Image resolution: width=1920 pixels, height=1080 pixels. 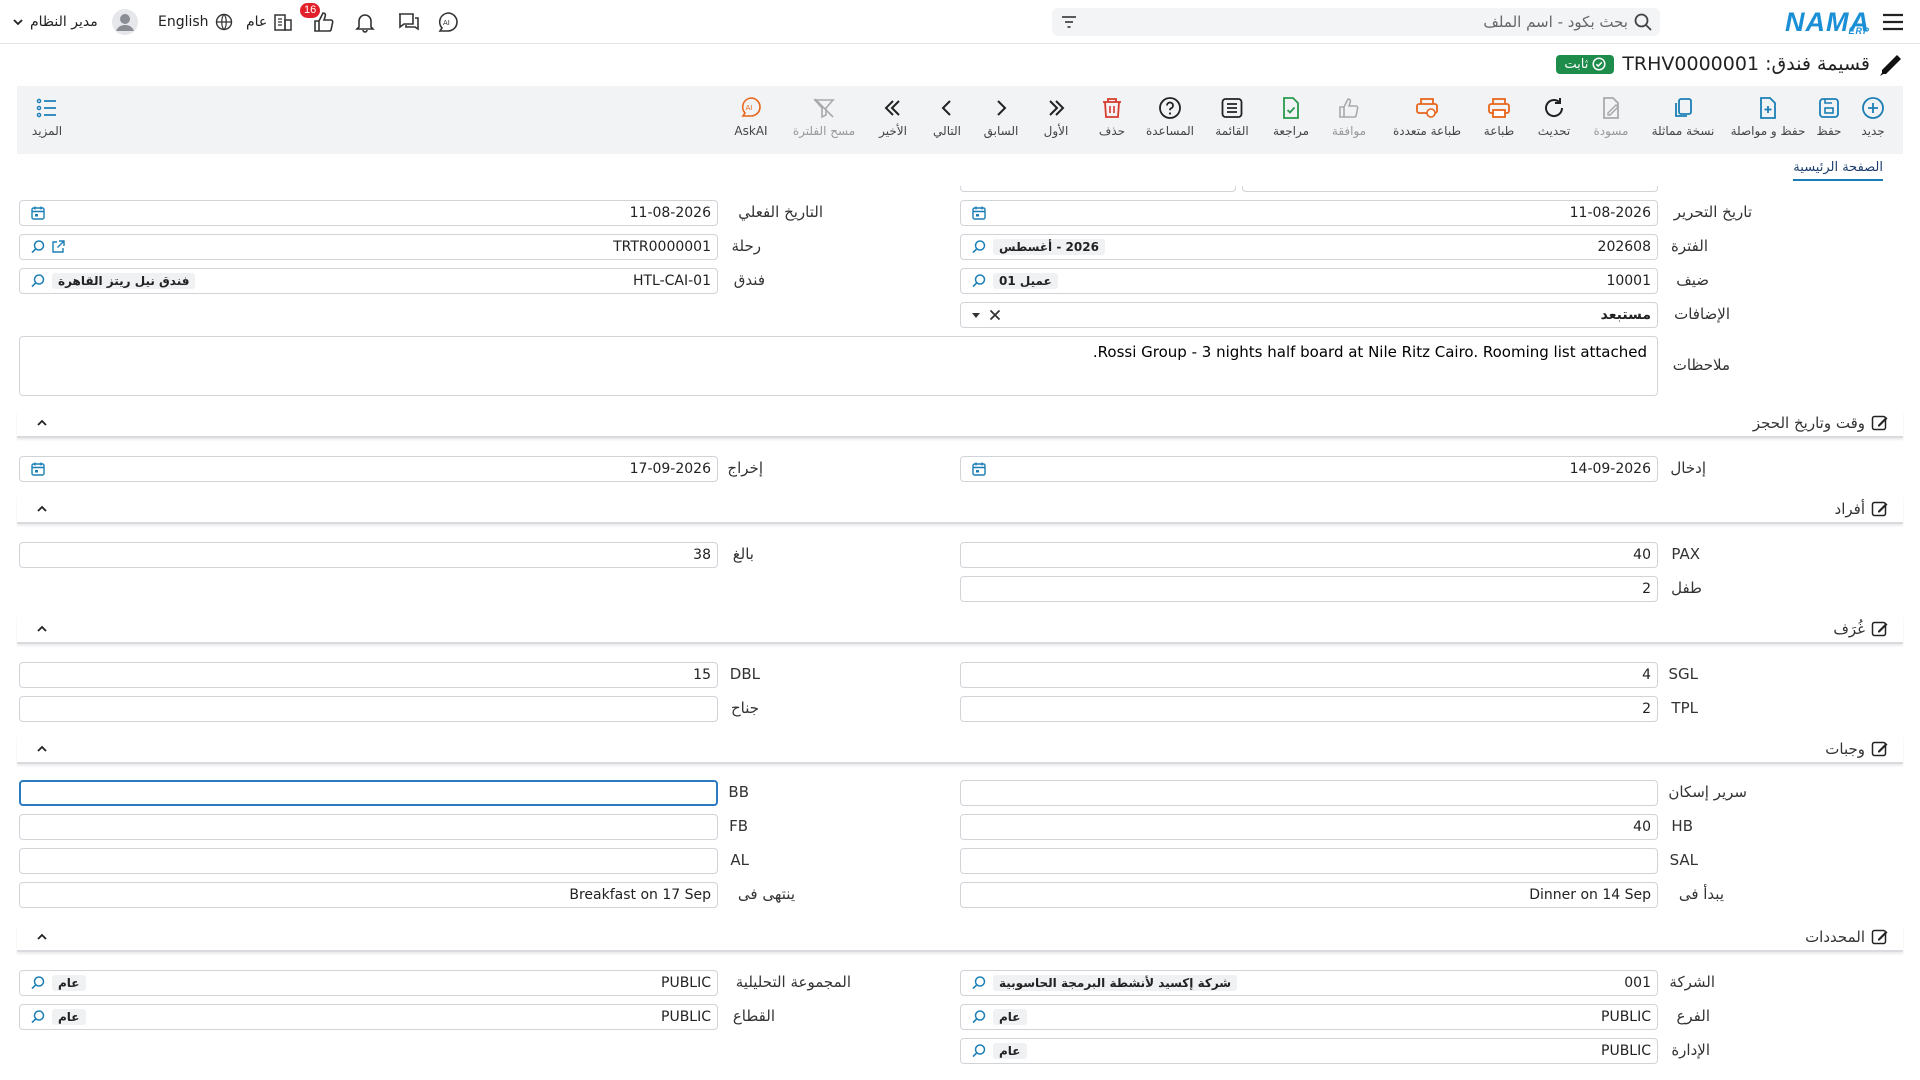 I want to click on starts-field: Dinner on 14 Sep, so click(x=1309, y=895).